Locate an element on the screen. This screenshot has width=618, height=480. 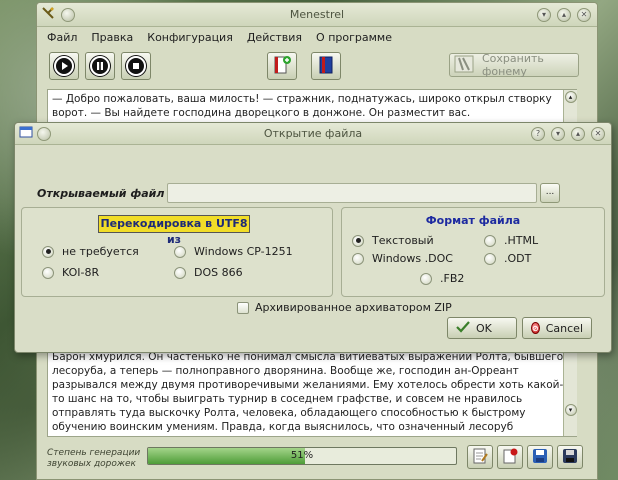
dialog-menu-button is located at coordinates (44, 133).